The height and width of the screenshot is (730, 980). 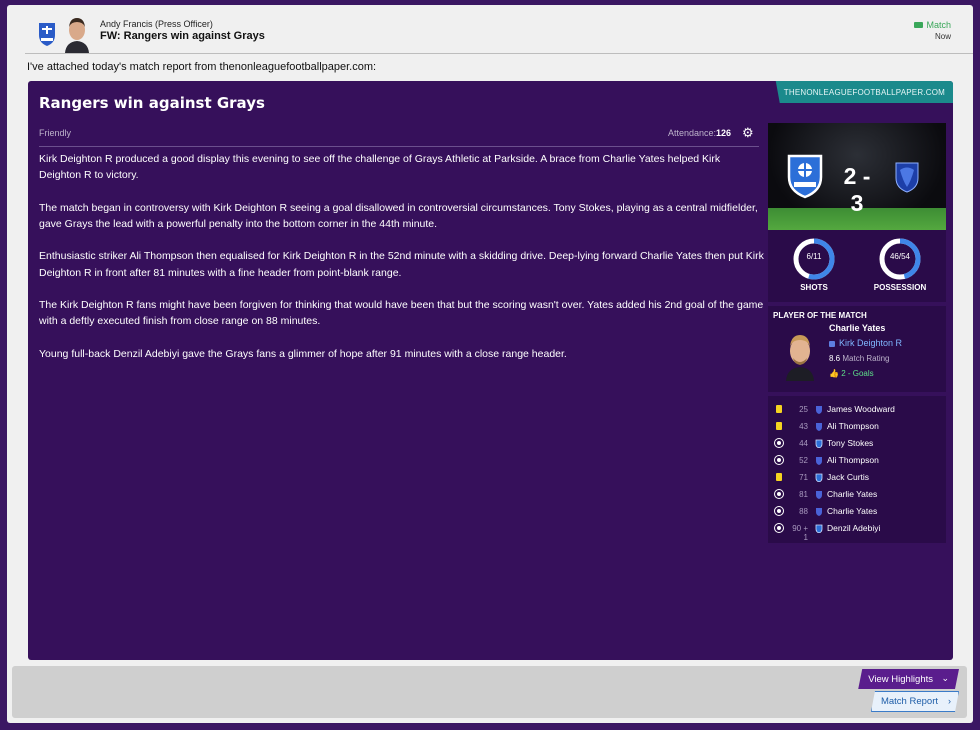 I want to click on club-badge-icon, so click(x=832, y=343).